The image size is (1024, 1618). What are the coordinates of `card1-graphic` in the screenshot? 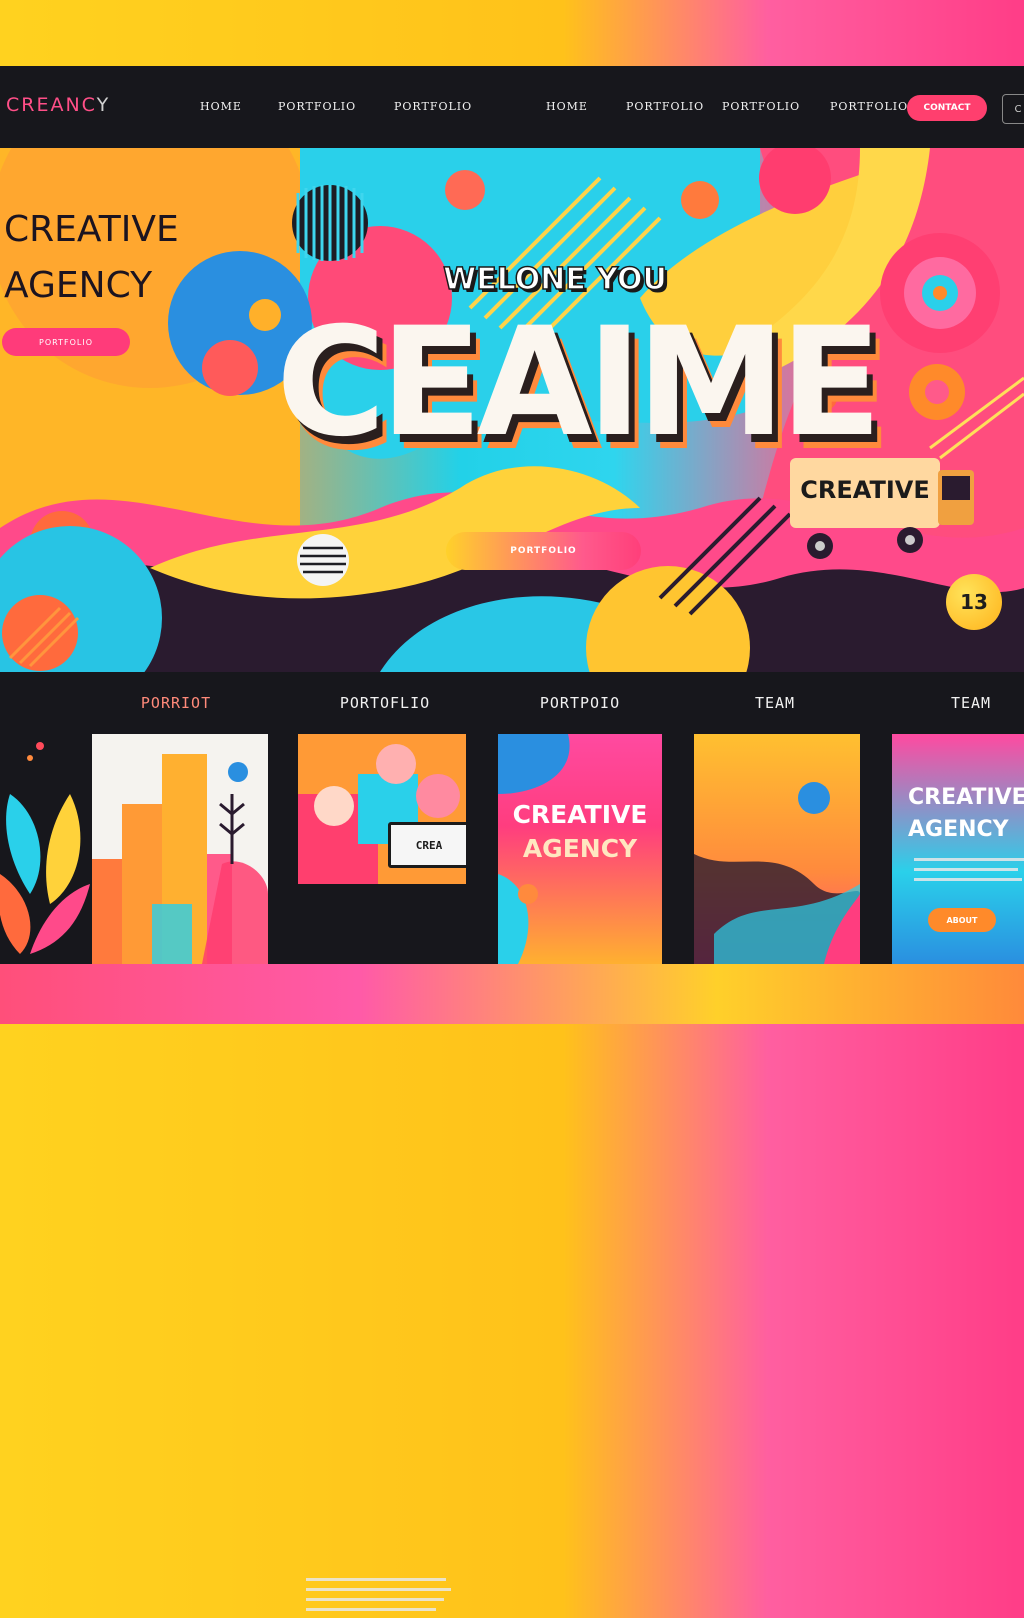 It's located at (180, 859).